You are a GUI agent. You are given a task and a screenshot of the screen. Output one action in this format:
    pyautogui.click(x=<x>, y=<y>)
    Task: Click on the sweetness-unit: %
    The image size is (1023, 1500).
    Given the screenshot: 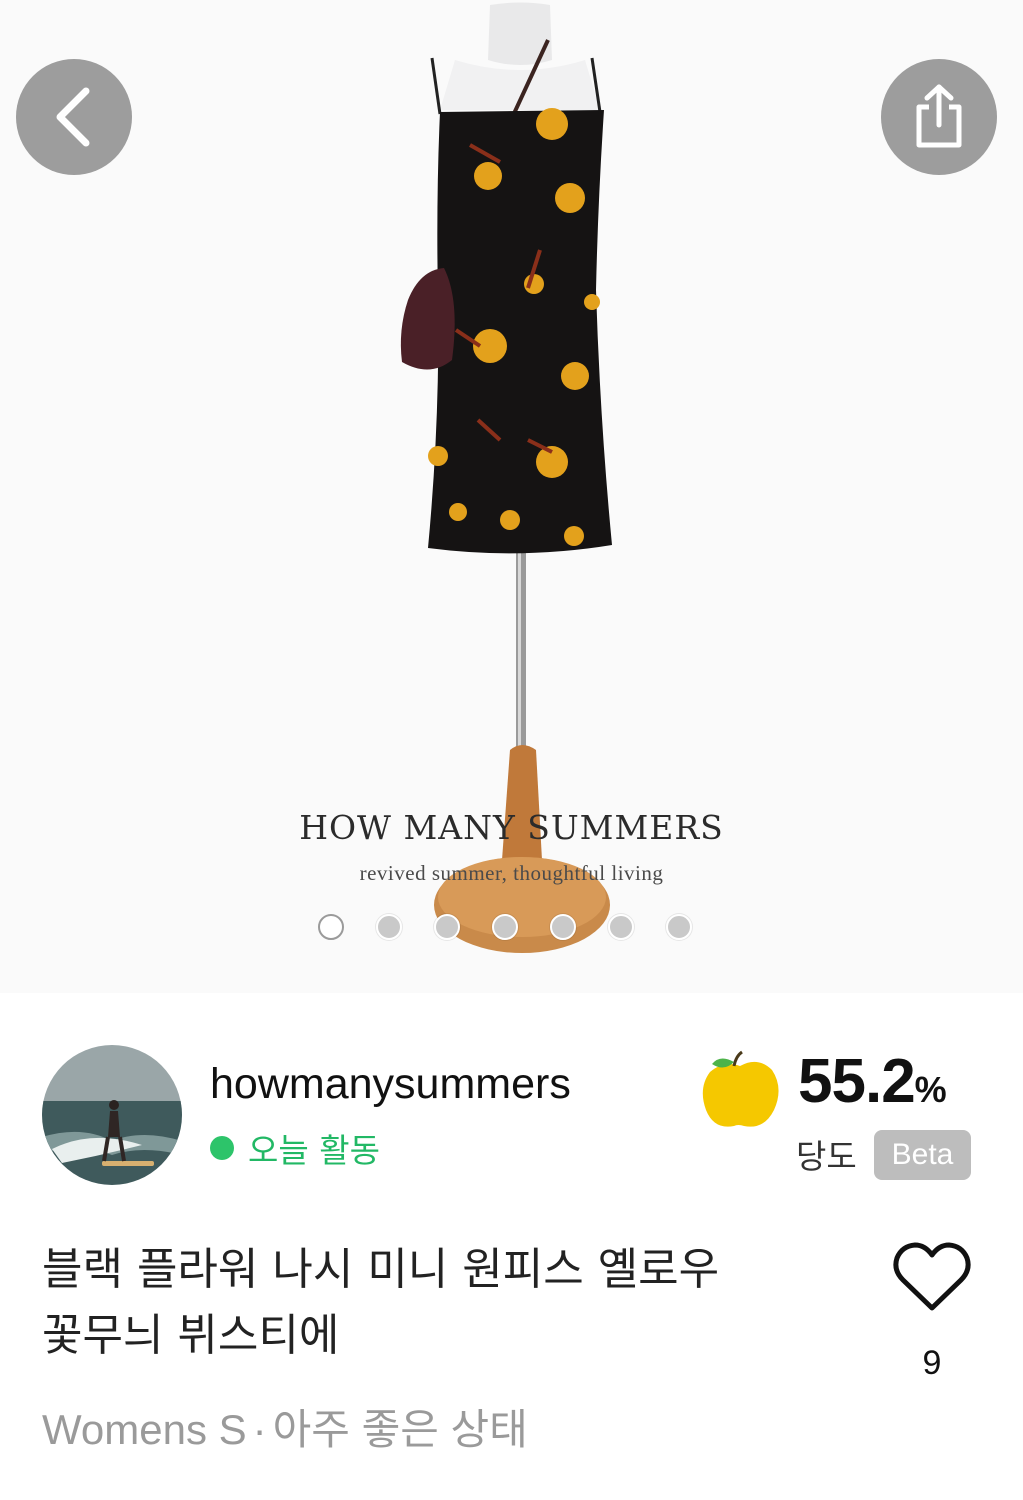 What is the action you would take?
    pyautogui.click(x=930, y=1089)
    